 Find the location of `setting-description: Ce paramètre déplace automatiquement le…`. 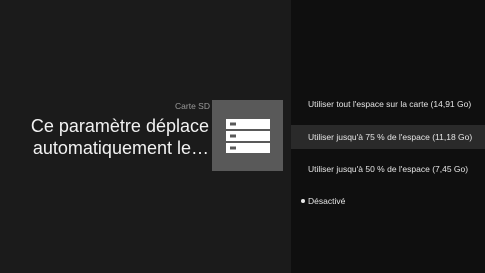

setting-description: Ce paramètre déplace automatiquement le… is located at coordinates (119, 137).